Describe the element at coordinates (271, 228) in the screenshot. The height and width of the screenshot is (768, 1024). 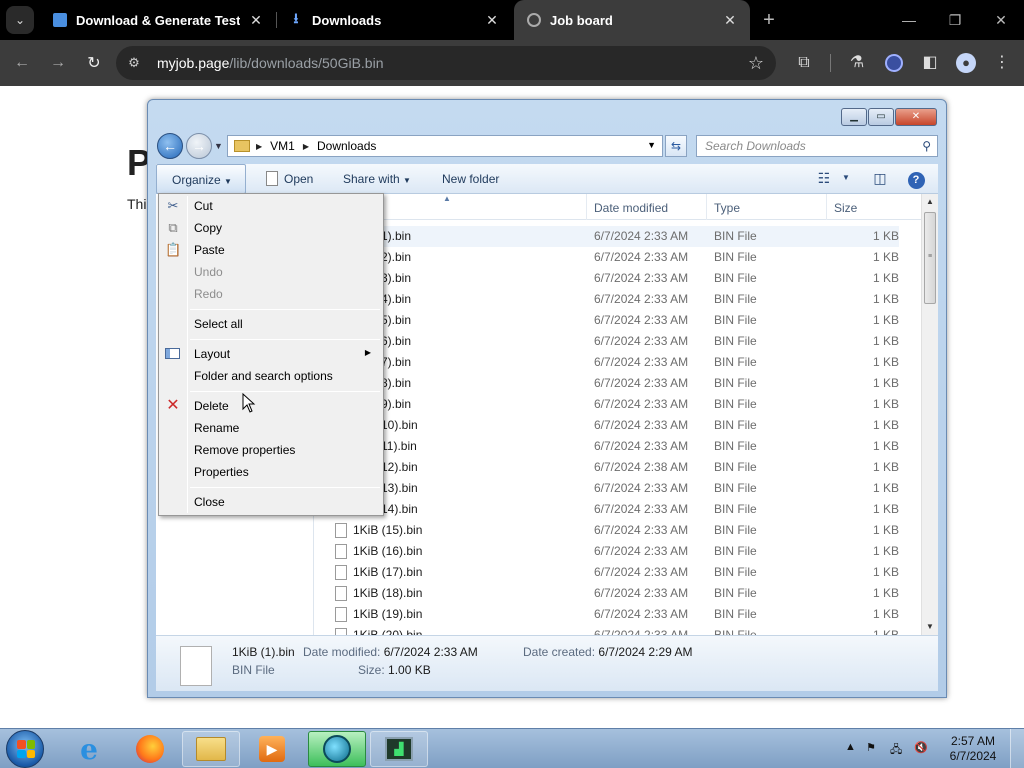
I see `menu-item-copy: ⧉ Copy` at that location.